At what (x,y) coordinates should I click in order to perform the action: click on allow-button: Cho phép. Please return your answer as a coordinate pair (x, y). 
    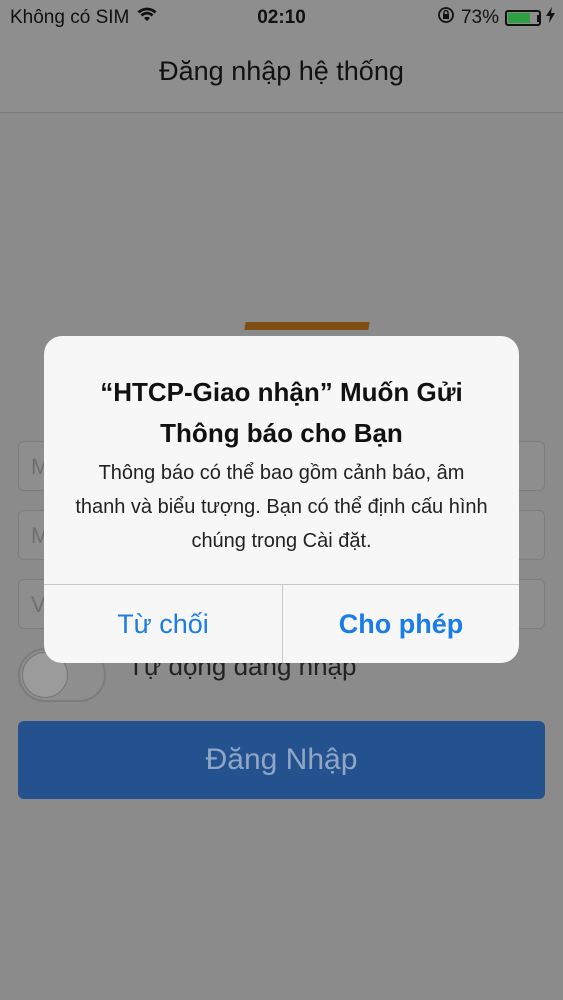
    Looking at the image, I should click on (401, 624).